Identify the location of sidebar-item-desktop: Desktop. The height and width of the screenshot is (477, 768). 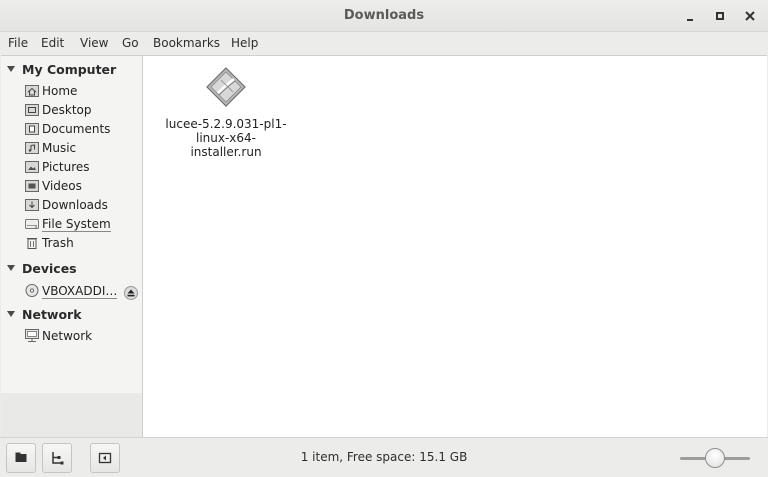
(58, 112).